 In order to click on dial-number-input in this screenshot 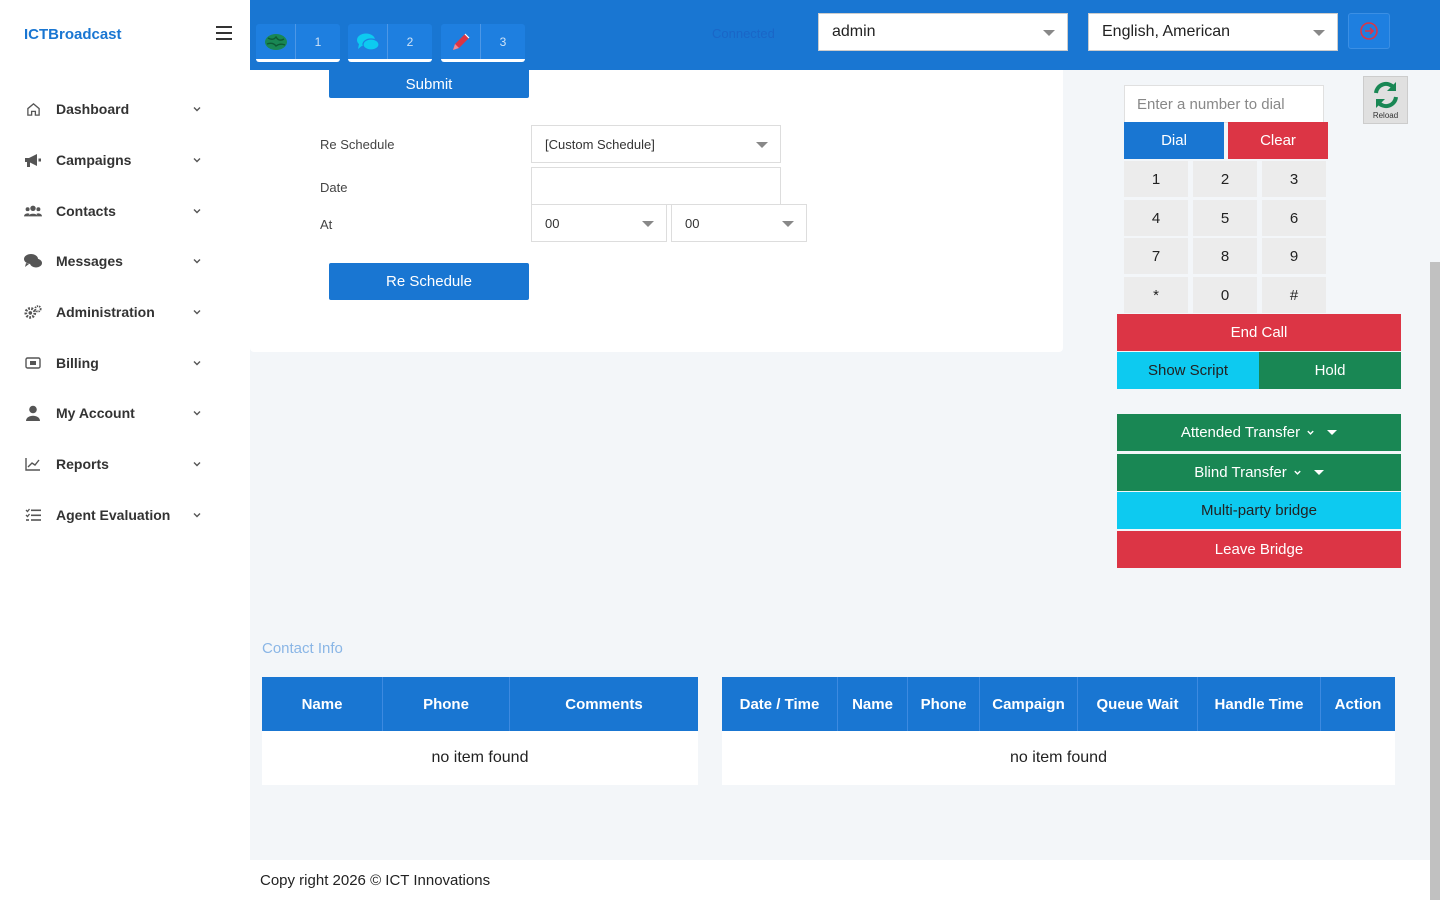, I will do `click(1224, 104)`.